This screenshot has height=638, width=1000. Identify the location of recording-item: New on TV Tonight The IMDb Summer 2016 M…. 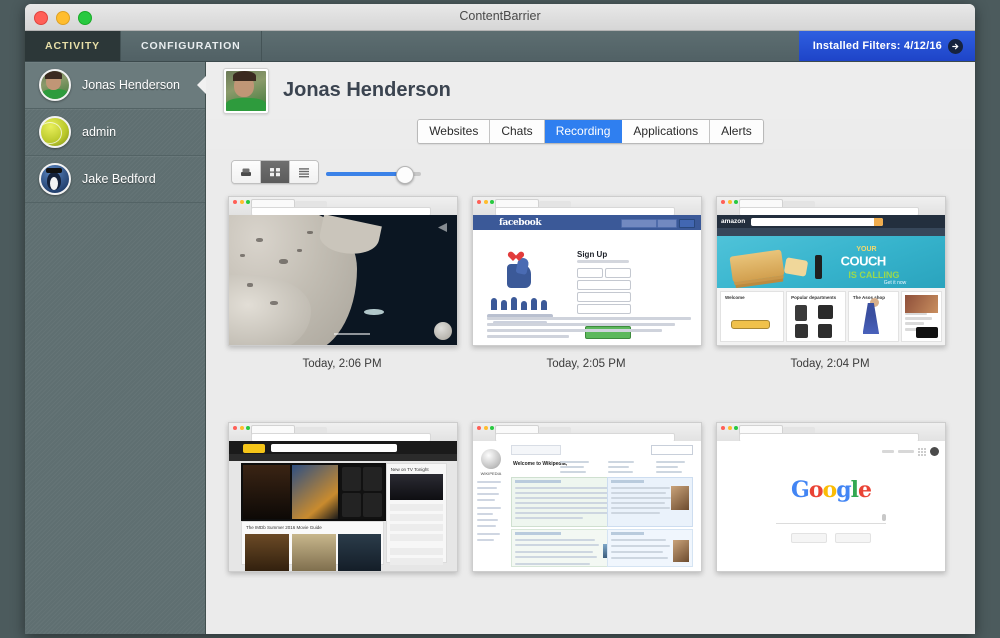
(343, 525).